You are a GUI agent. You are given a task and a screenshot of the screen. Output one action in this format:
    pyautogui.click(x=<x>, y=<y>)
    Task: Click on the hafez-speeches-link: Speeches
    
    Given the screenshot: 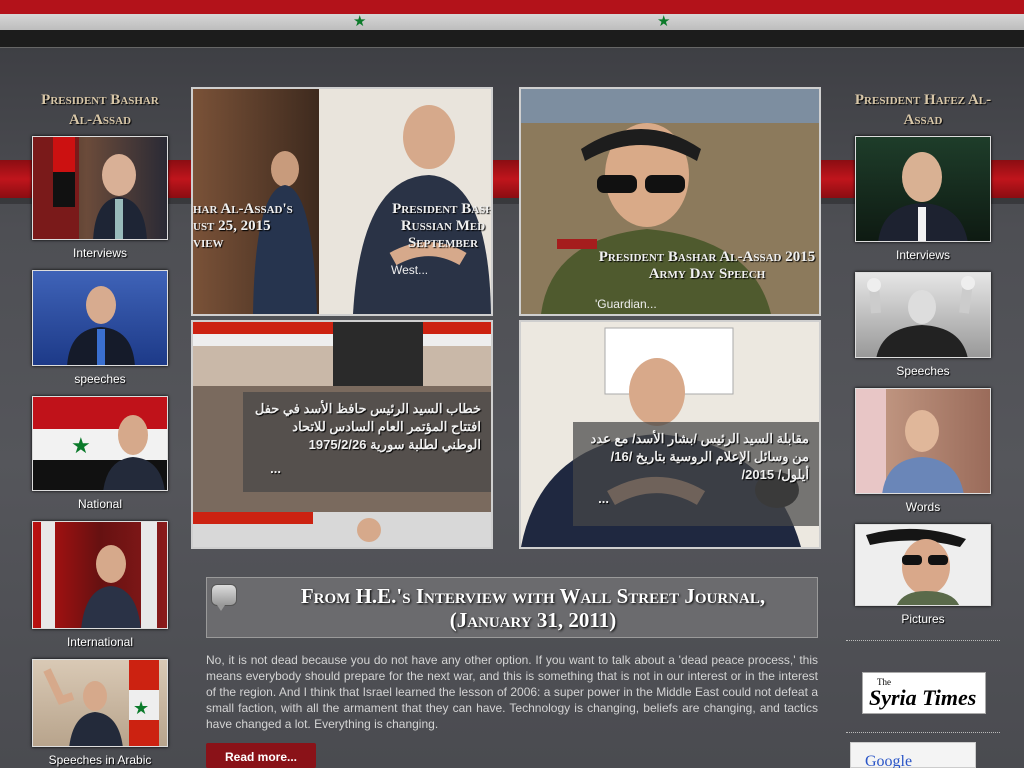 What is the action you would take?
    pyautogui.click(x=923, y=371)
    